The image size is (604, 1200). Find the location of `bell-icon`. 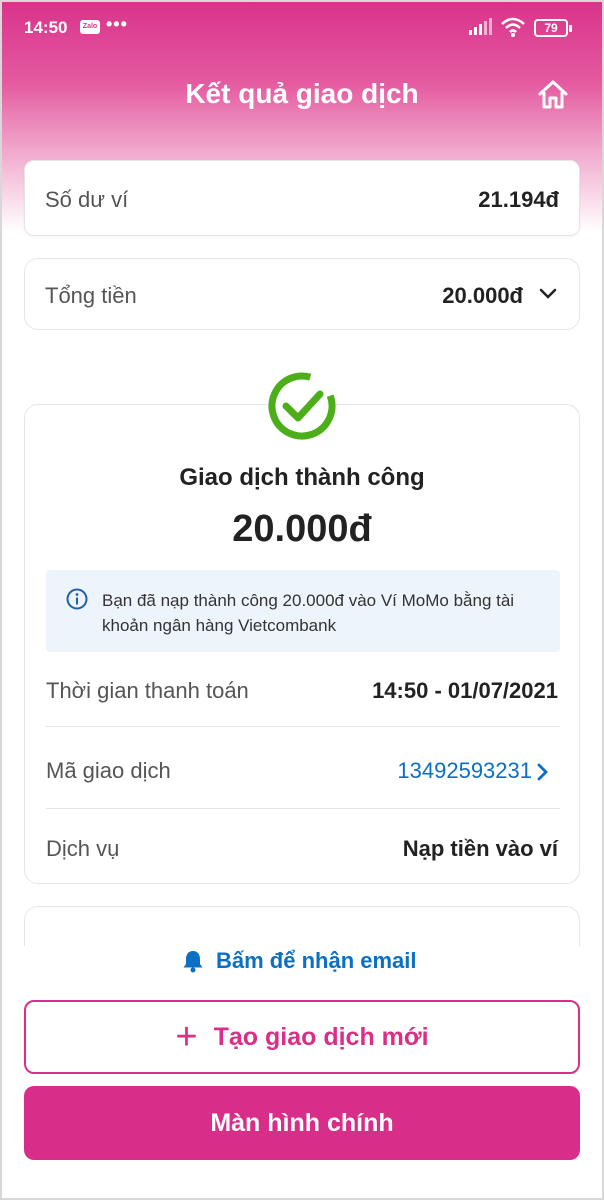

bell-icon is located at coordinates (193, 962).